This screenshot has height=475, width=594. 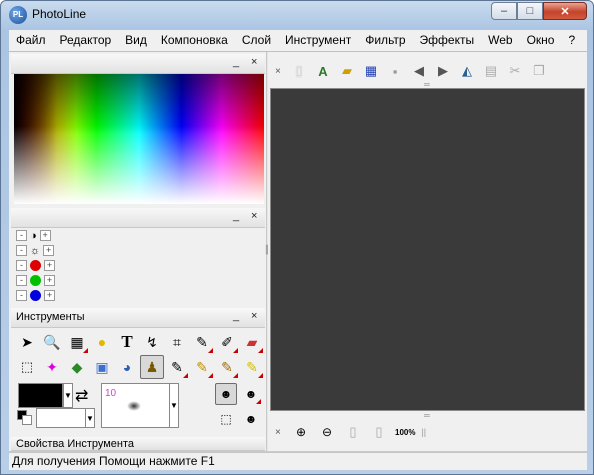 What do you see at coordinates (443, 71) in the screenshot?
I see `forward-arrow-icon: ▶` at bounding box center [443, 71].